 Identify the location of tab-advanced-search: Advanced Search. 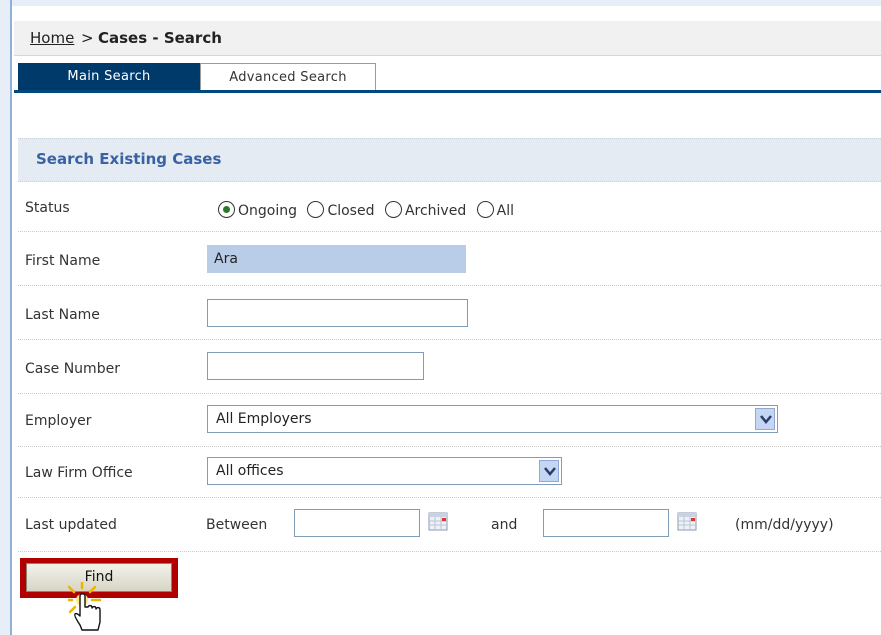
(288, 77).